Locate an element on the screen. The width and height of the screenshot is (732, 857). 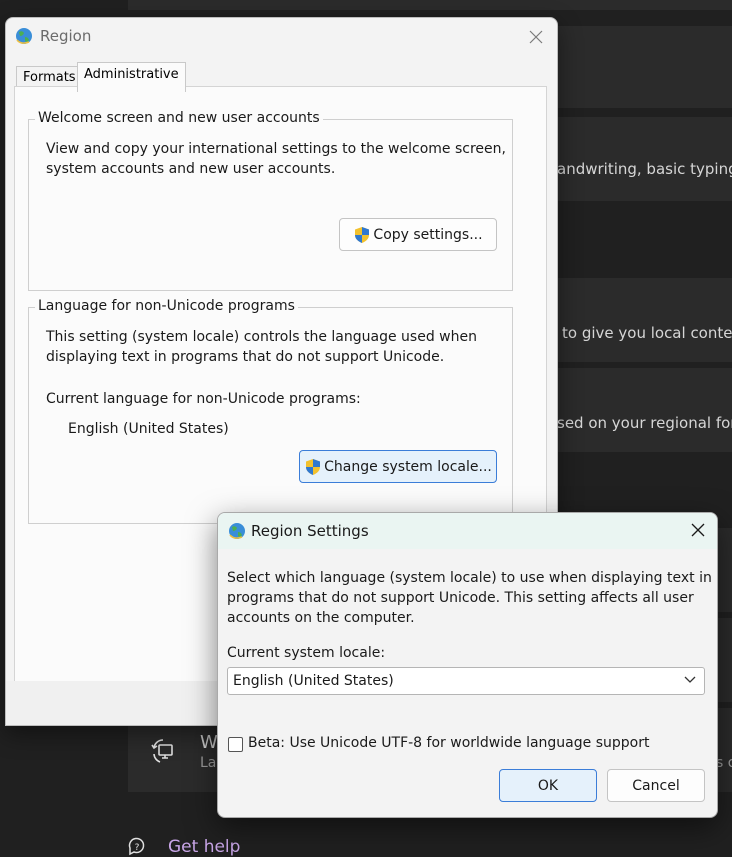
region-settings-close-button is located at coordinates (698, 530).